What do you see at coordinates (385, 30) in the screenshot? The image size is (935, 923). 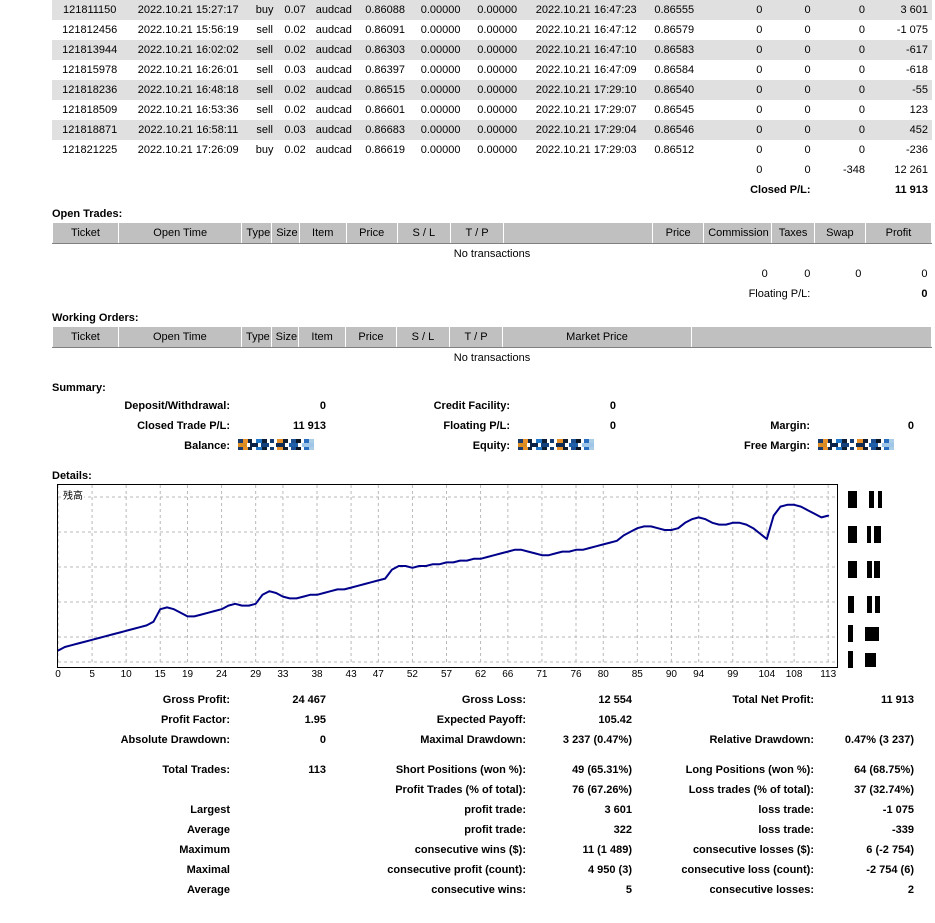 I see `cell-price: 0.86091` at bounding box center [385, 30].